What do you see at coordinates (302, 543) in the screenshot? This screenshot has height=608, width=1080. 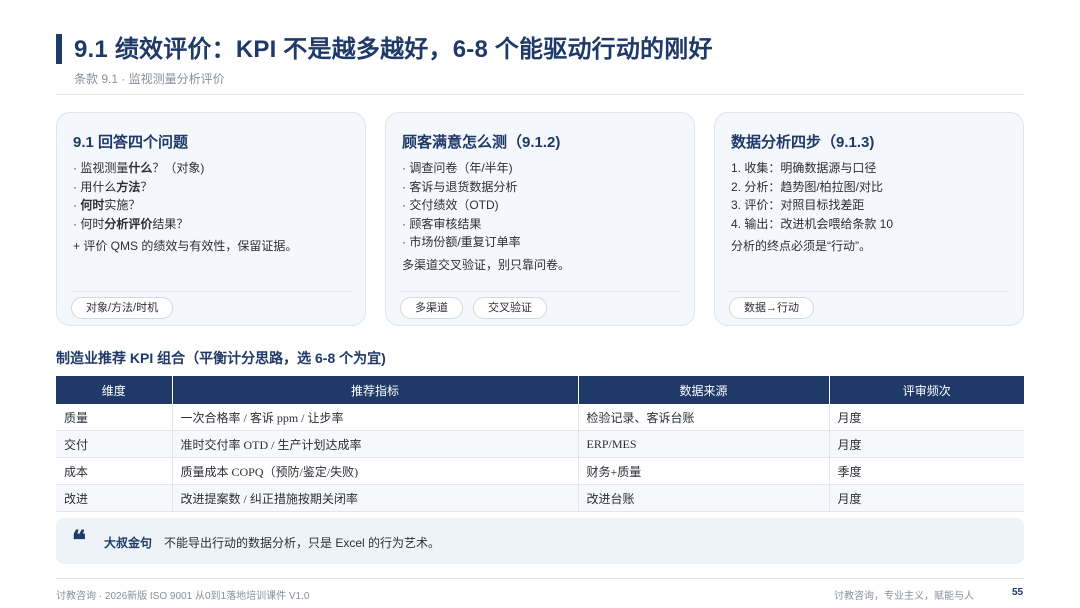 I see `quote-text: 不能导出行动的数据分析，只是 Excel 的行为艺术。` at bounding box center [302, 543].